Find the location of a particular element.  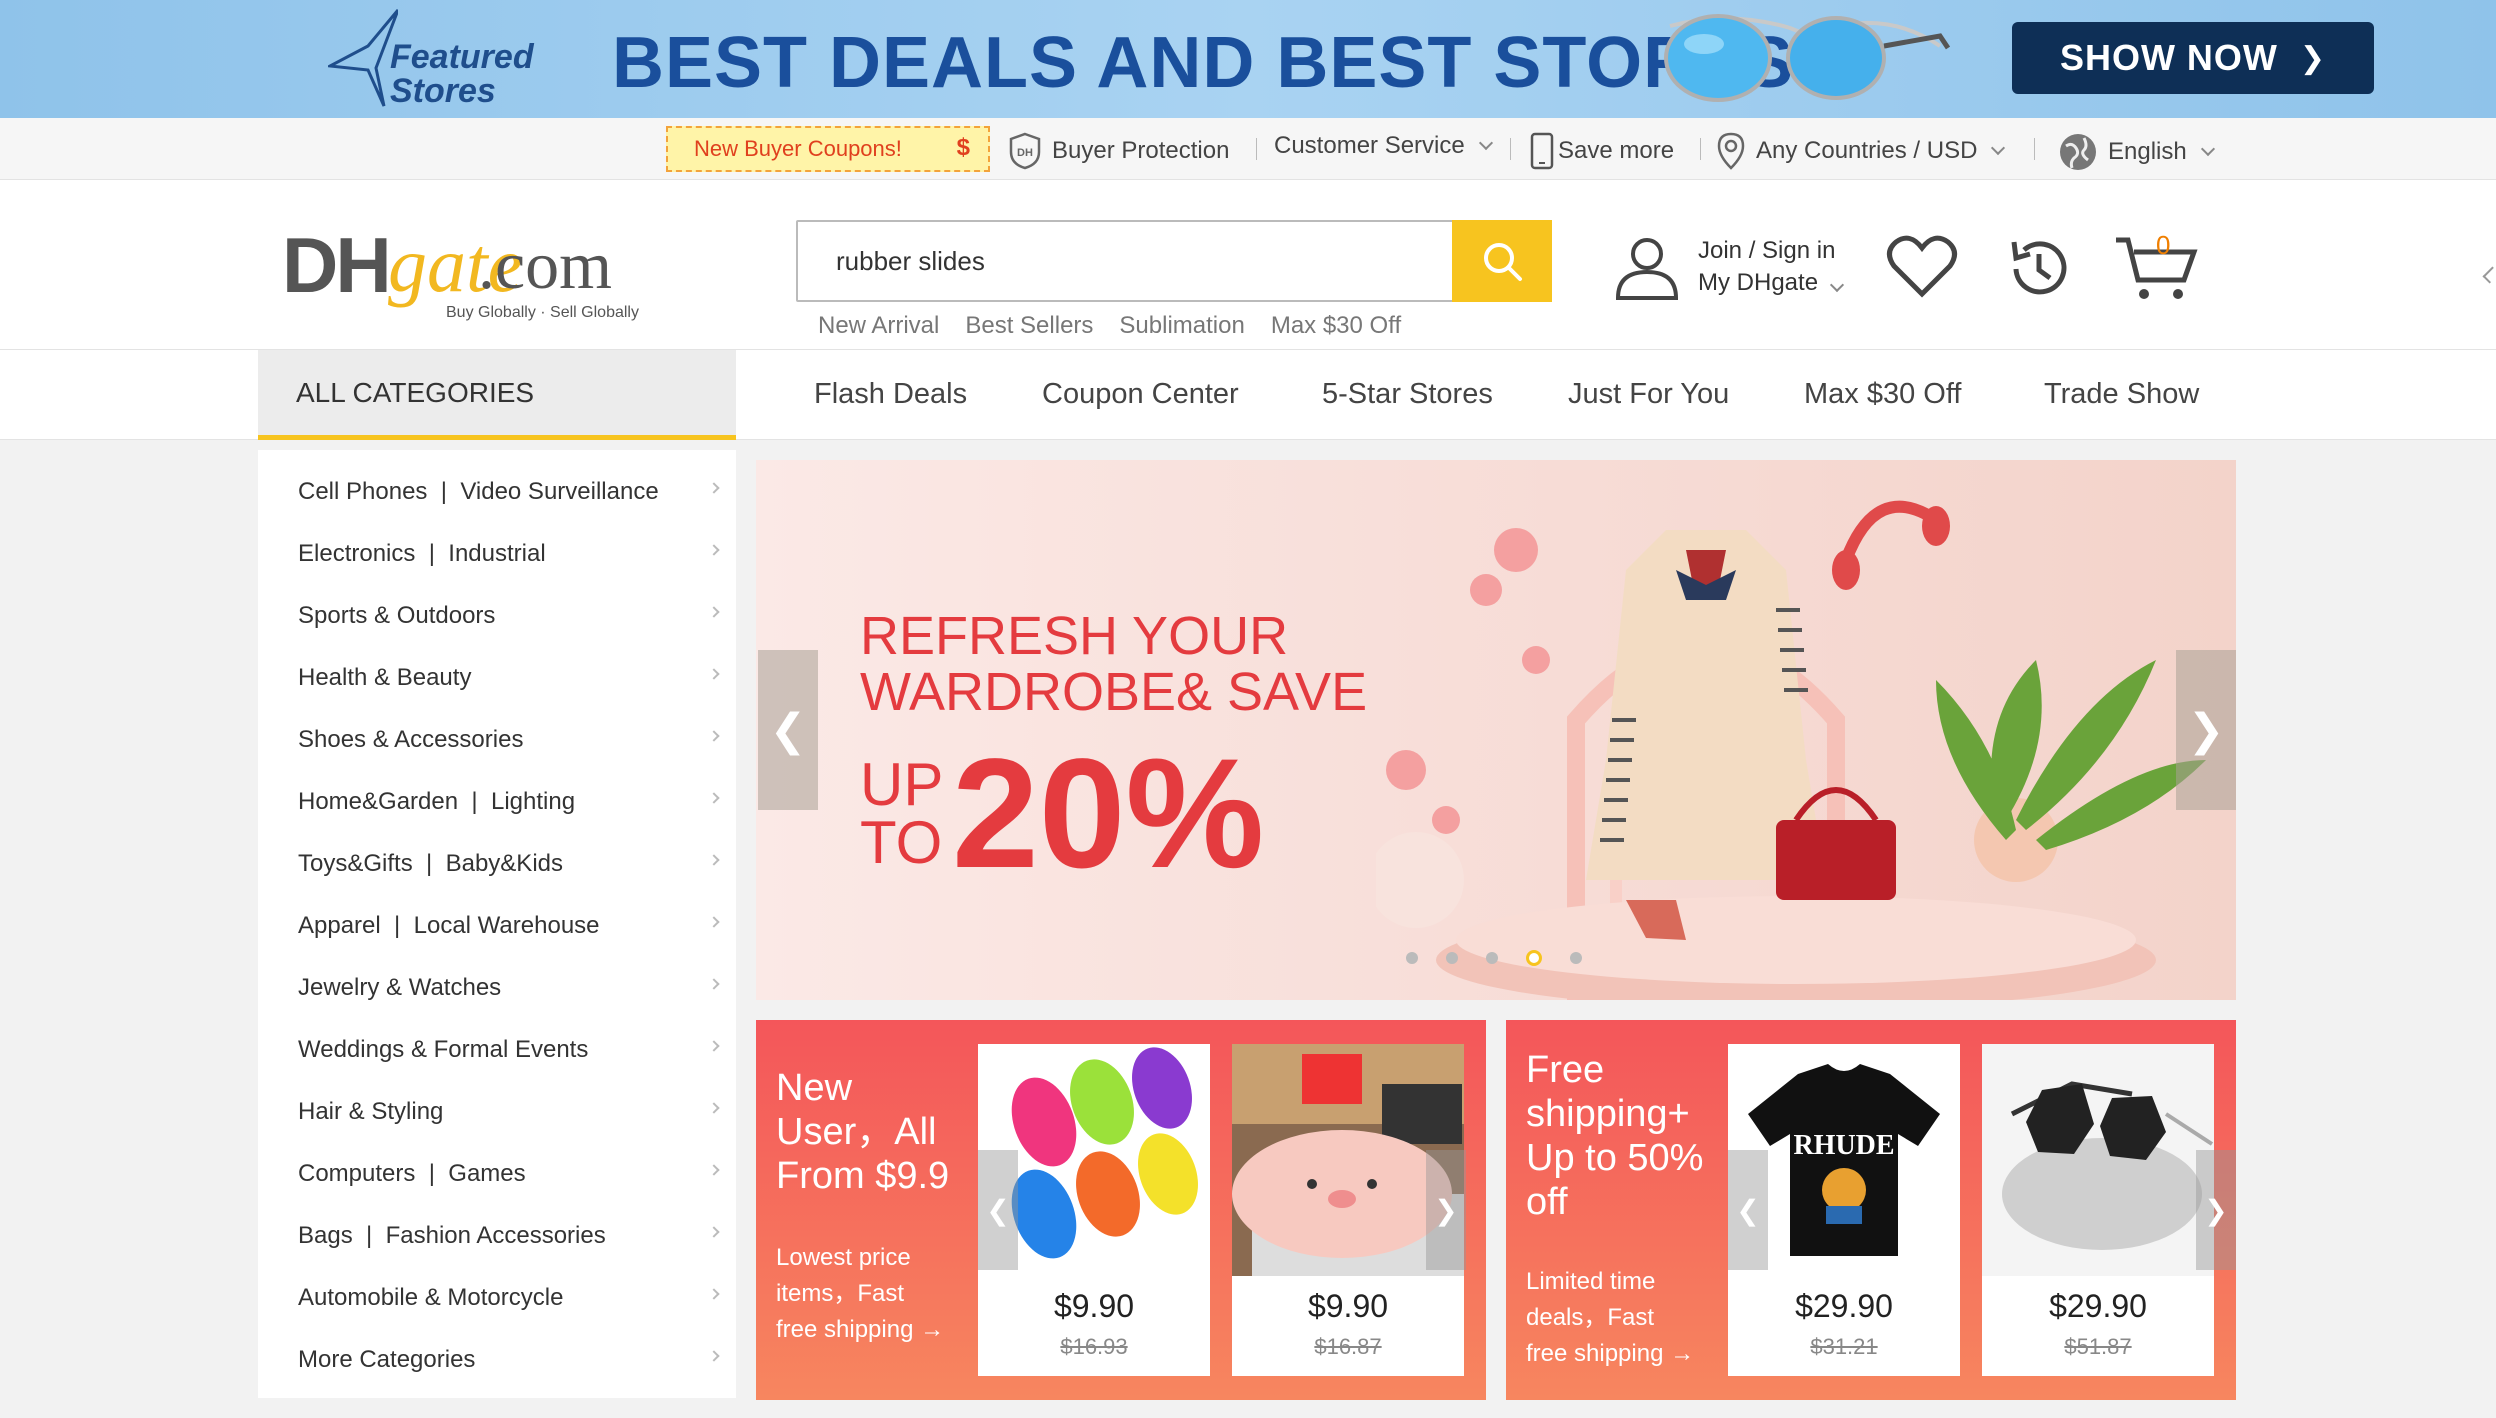

search-button is located at coordinates (1502, 261).